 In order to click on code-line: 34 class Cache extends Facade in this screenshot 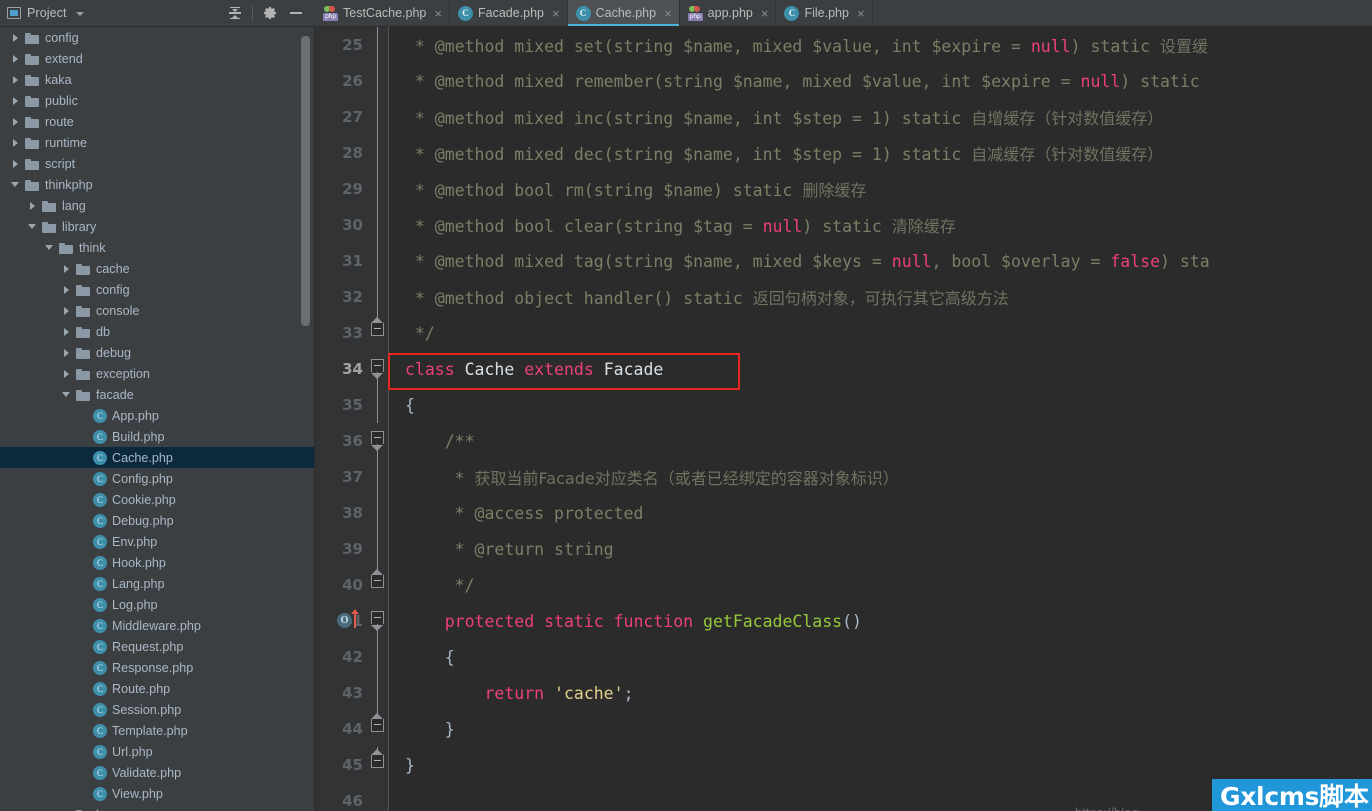, I will do `click(843, 369)`.